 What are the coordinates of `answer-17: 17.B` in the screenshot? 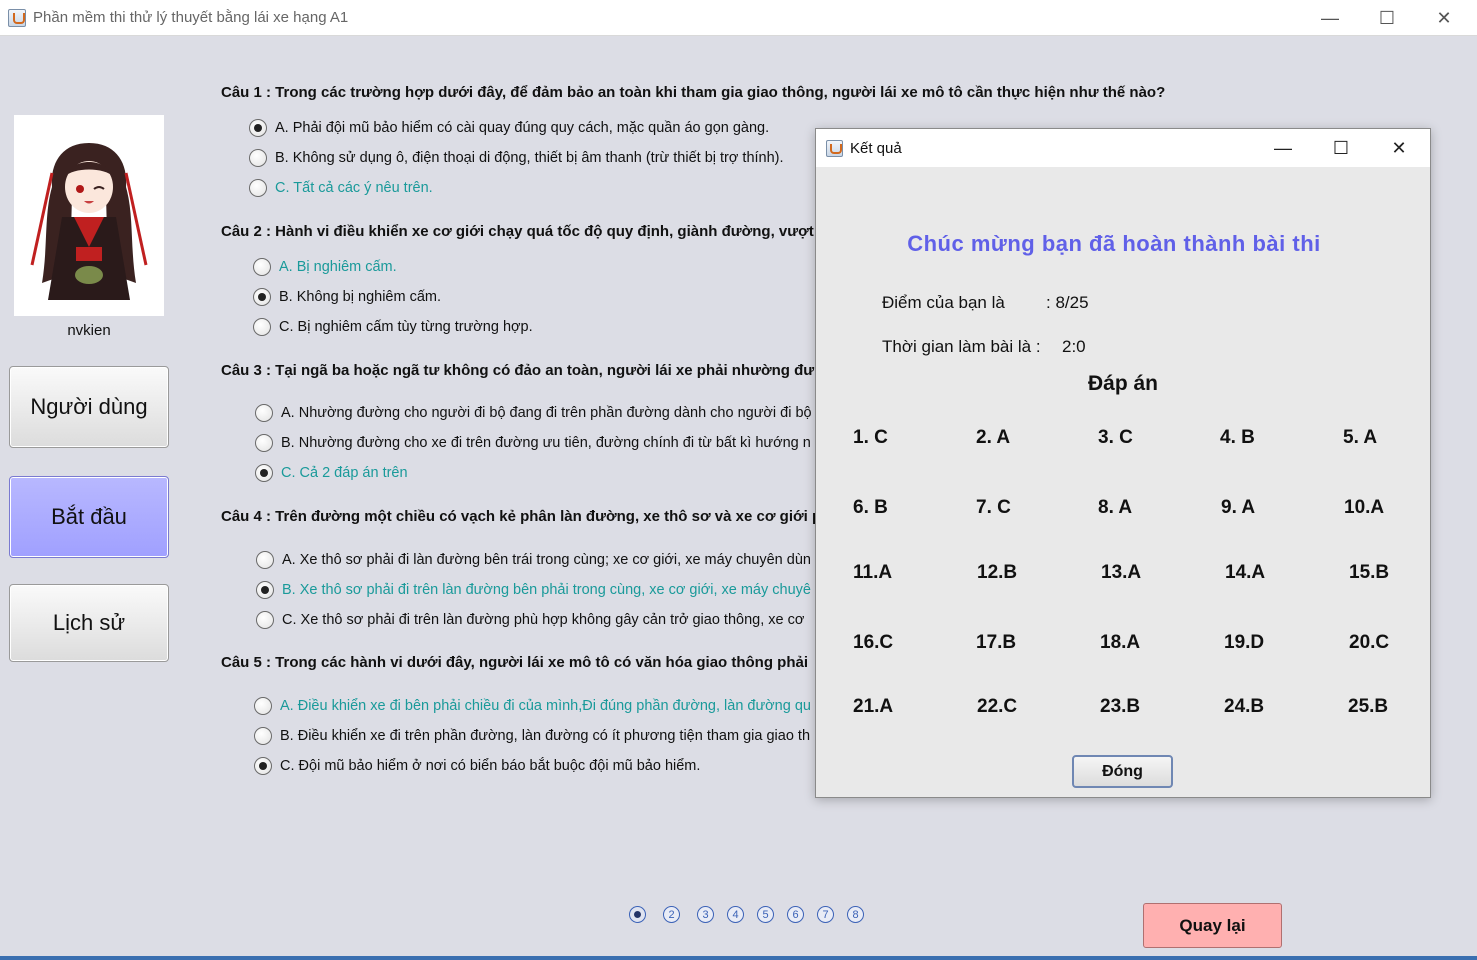 It's located at (996, 642).